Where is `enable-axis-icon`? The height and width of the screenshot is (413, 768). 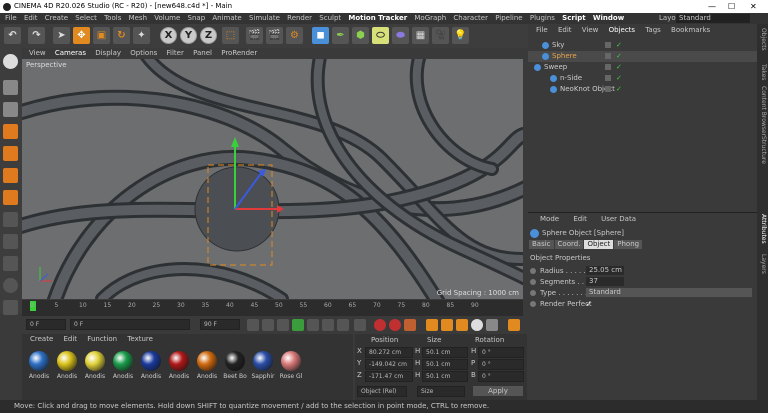 enable-axis-icon is located at coordinates (10, 219).